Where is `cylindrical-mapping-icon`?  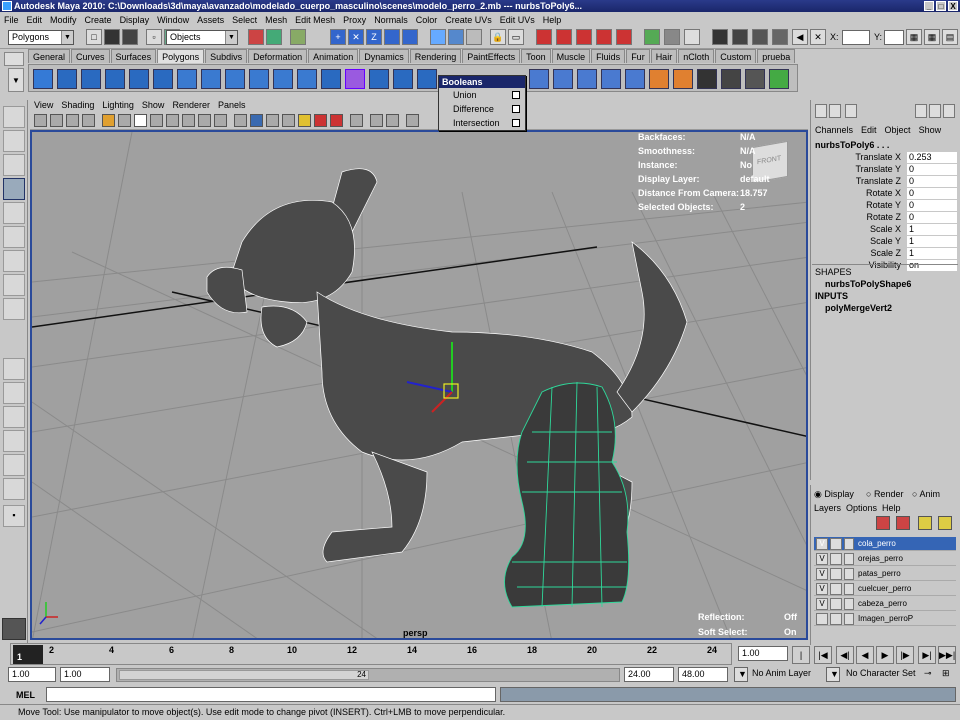 cylindrical-mapping-icon is located at coordinates (755, 79).